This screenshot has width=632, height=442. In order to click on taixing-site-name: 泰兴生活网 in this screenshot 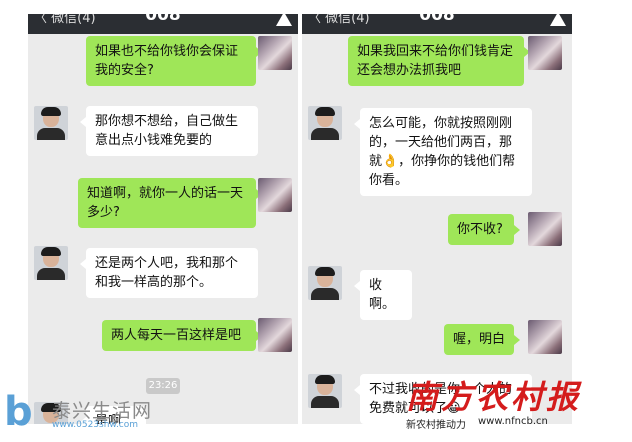, I will do `click(102, 411)`.